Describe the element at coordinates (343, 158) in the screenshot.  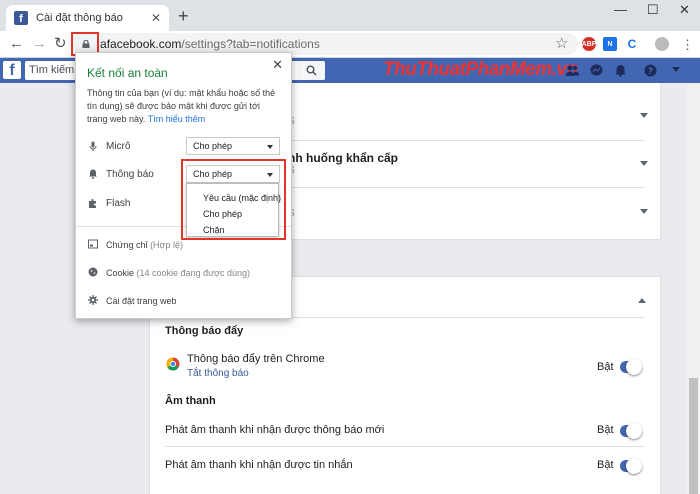
I see `row2-title: nh huống khẩn cấp` at that location.